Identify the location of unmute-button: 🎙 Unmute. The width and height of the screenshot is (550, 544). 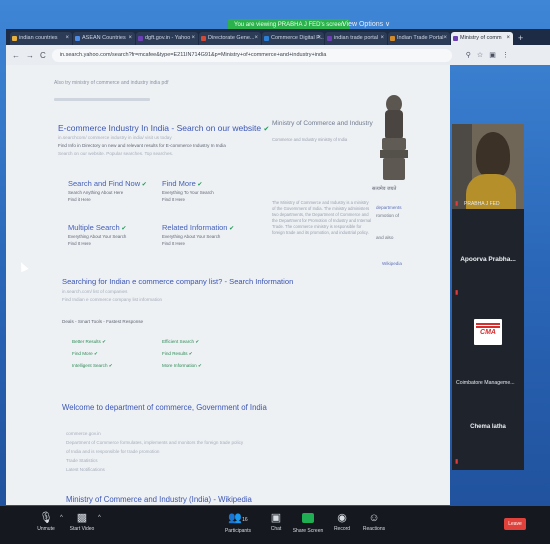
(46, 521).